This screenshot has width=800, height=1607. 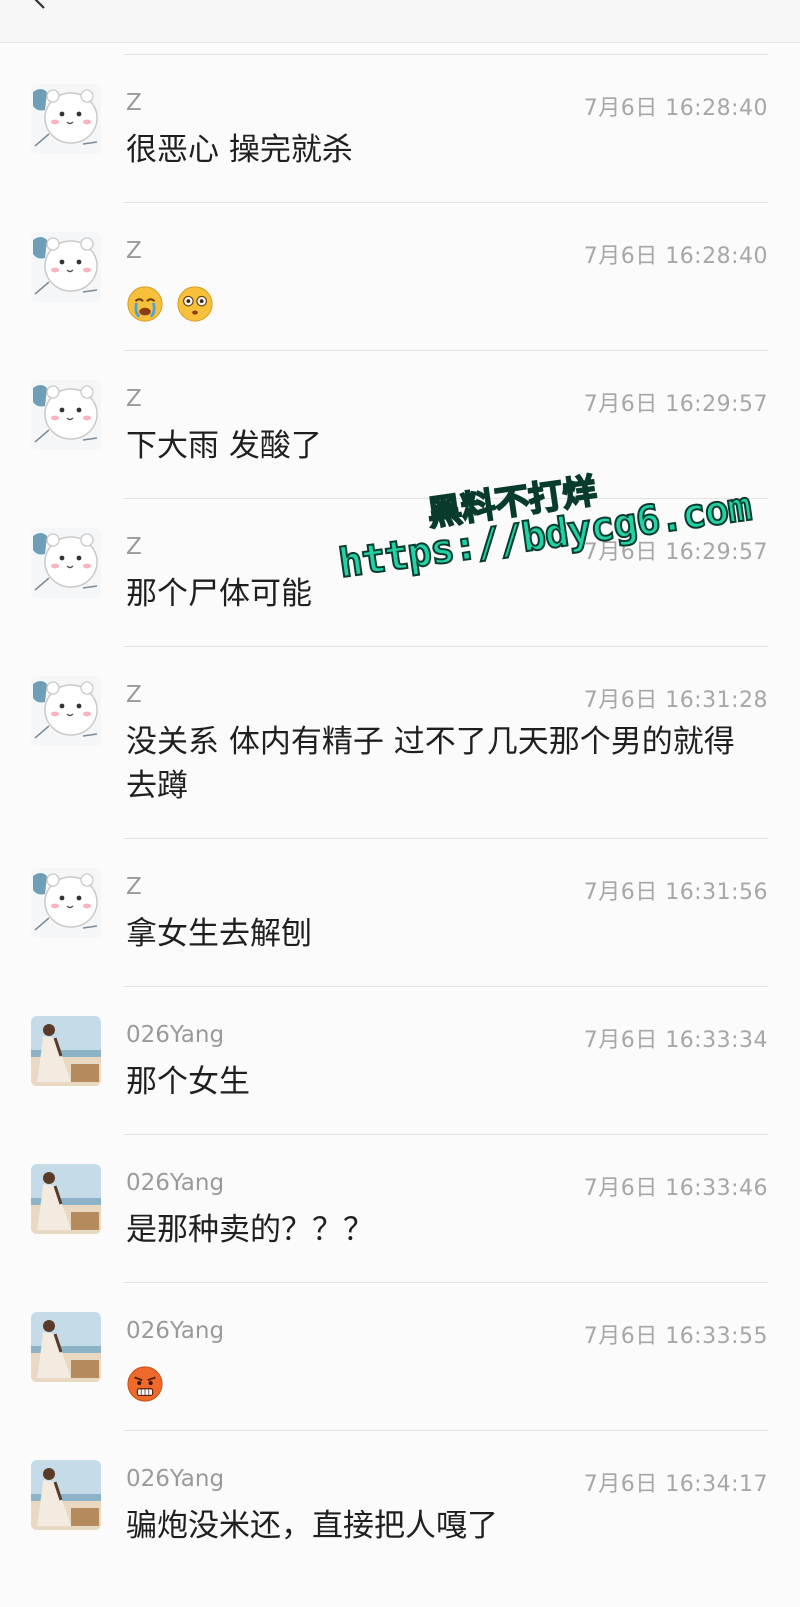 What do you see at coordinates (675, 1484) in the screenshot?
I see `timestamp: 7月6日 16:34:17` at bounding box center [675, 1484].